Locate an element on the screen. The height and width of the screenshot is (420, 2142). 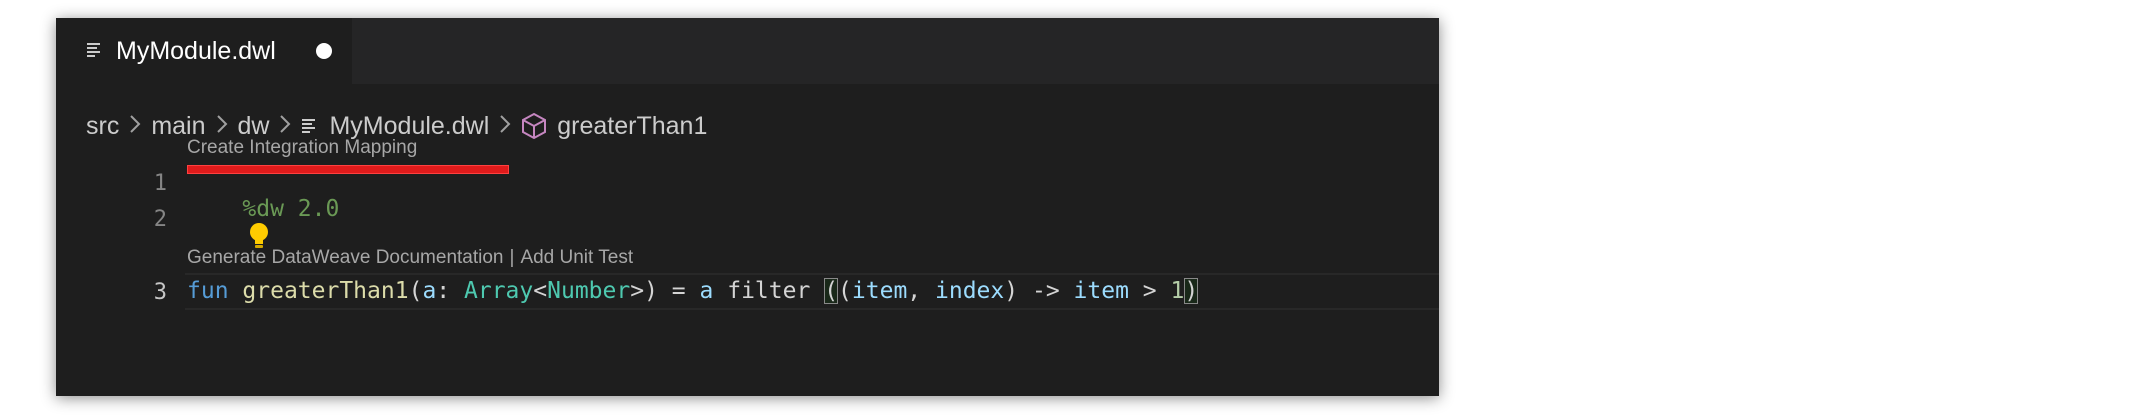
tab-bar: MyModule.dwl is located at coordinates (747, 51).